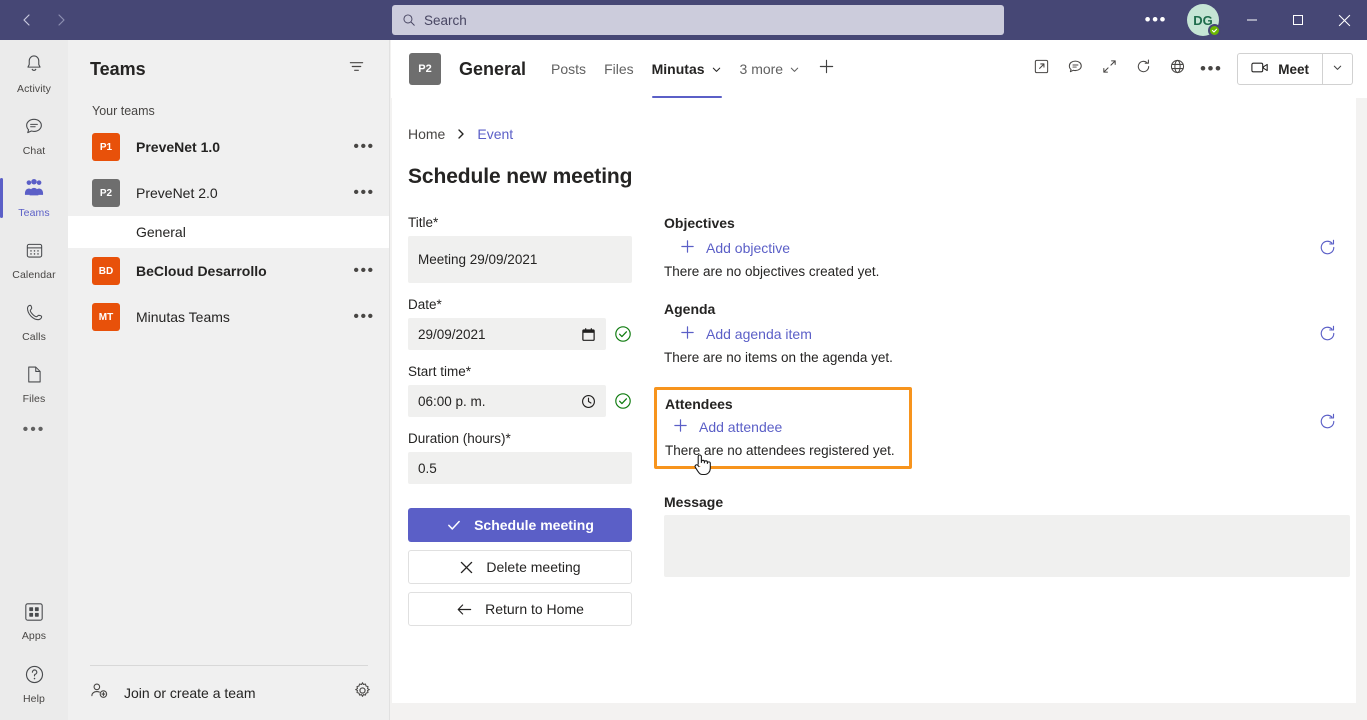  I want to click on nav-arrows, so click(44, 20).